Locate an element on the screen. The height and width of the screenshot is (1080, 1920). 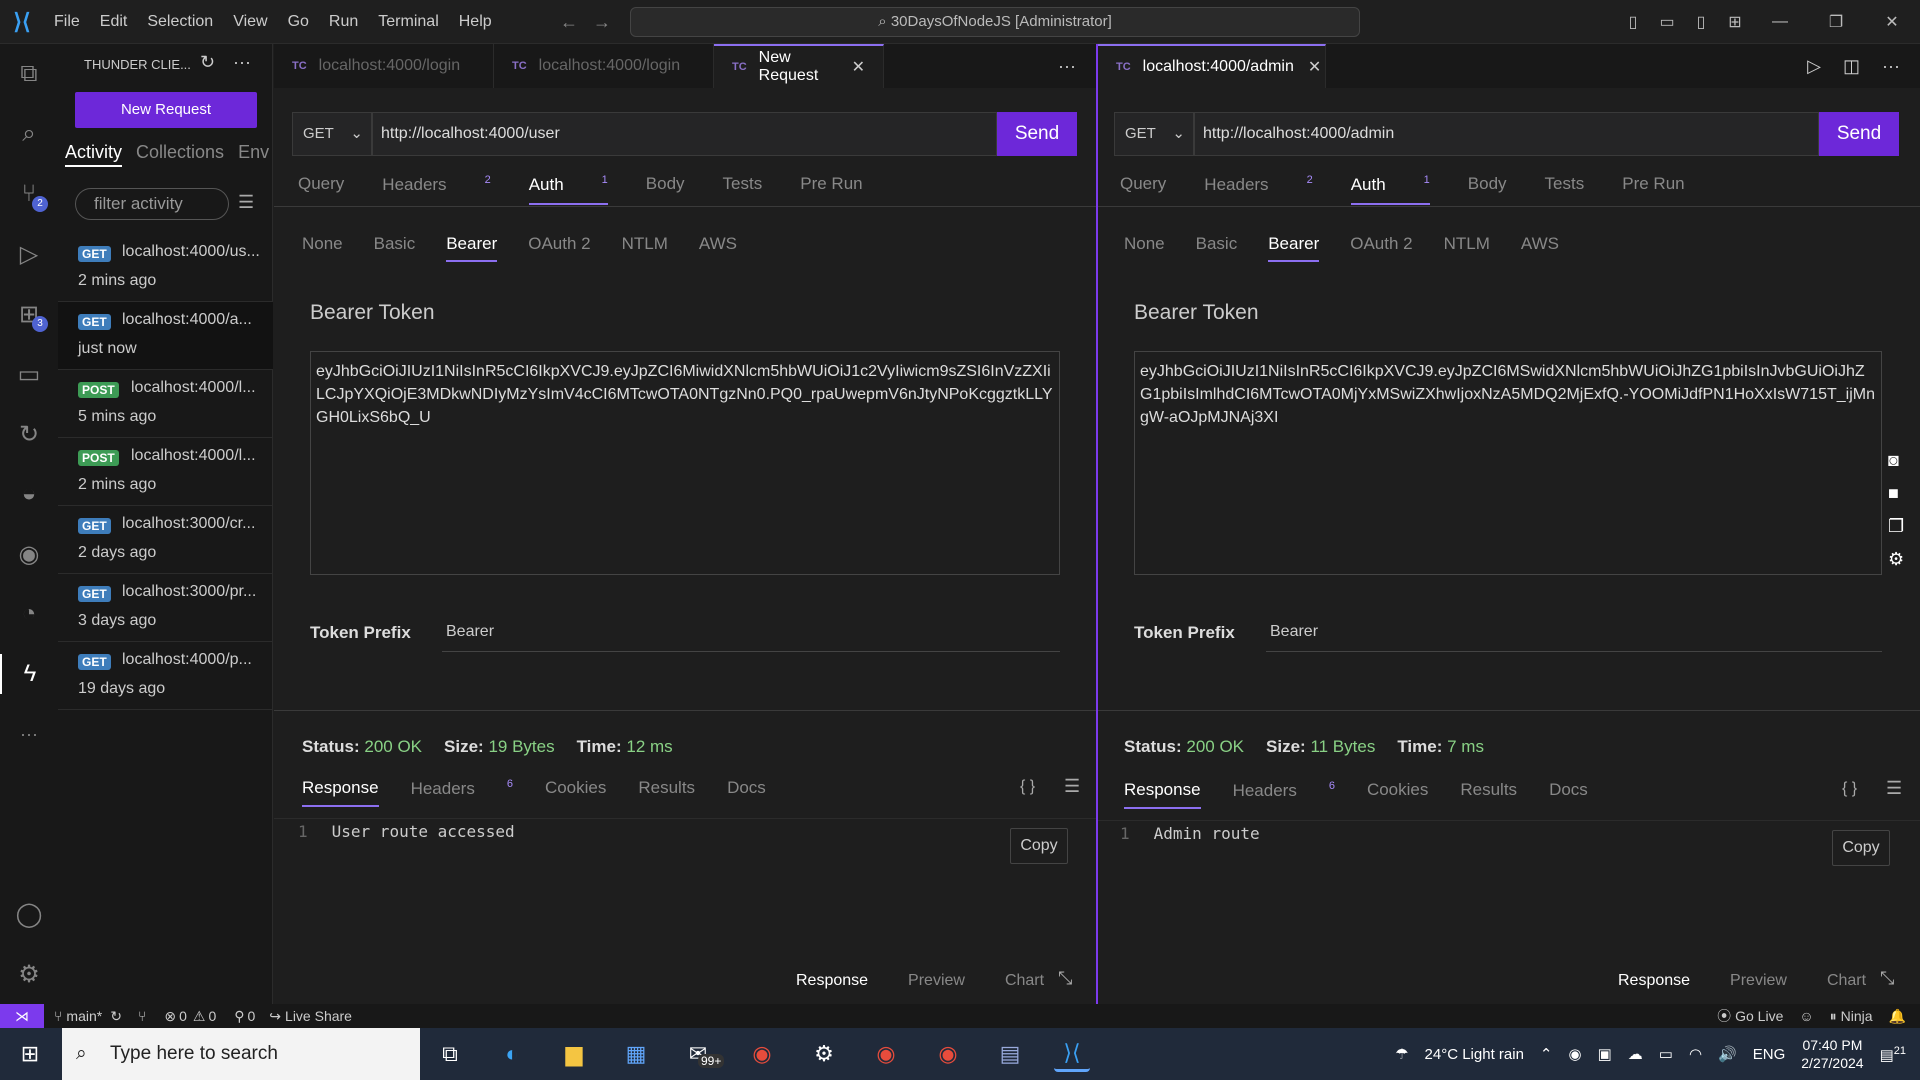
expand-icon: ⤡ is located at coordinates (1065, 978).